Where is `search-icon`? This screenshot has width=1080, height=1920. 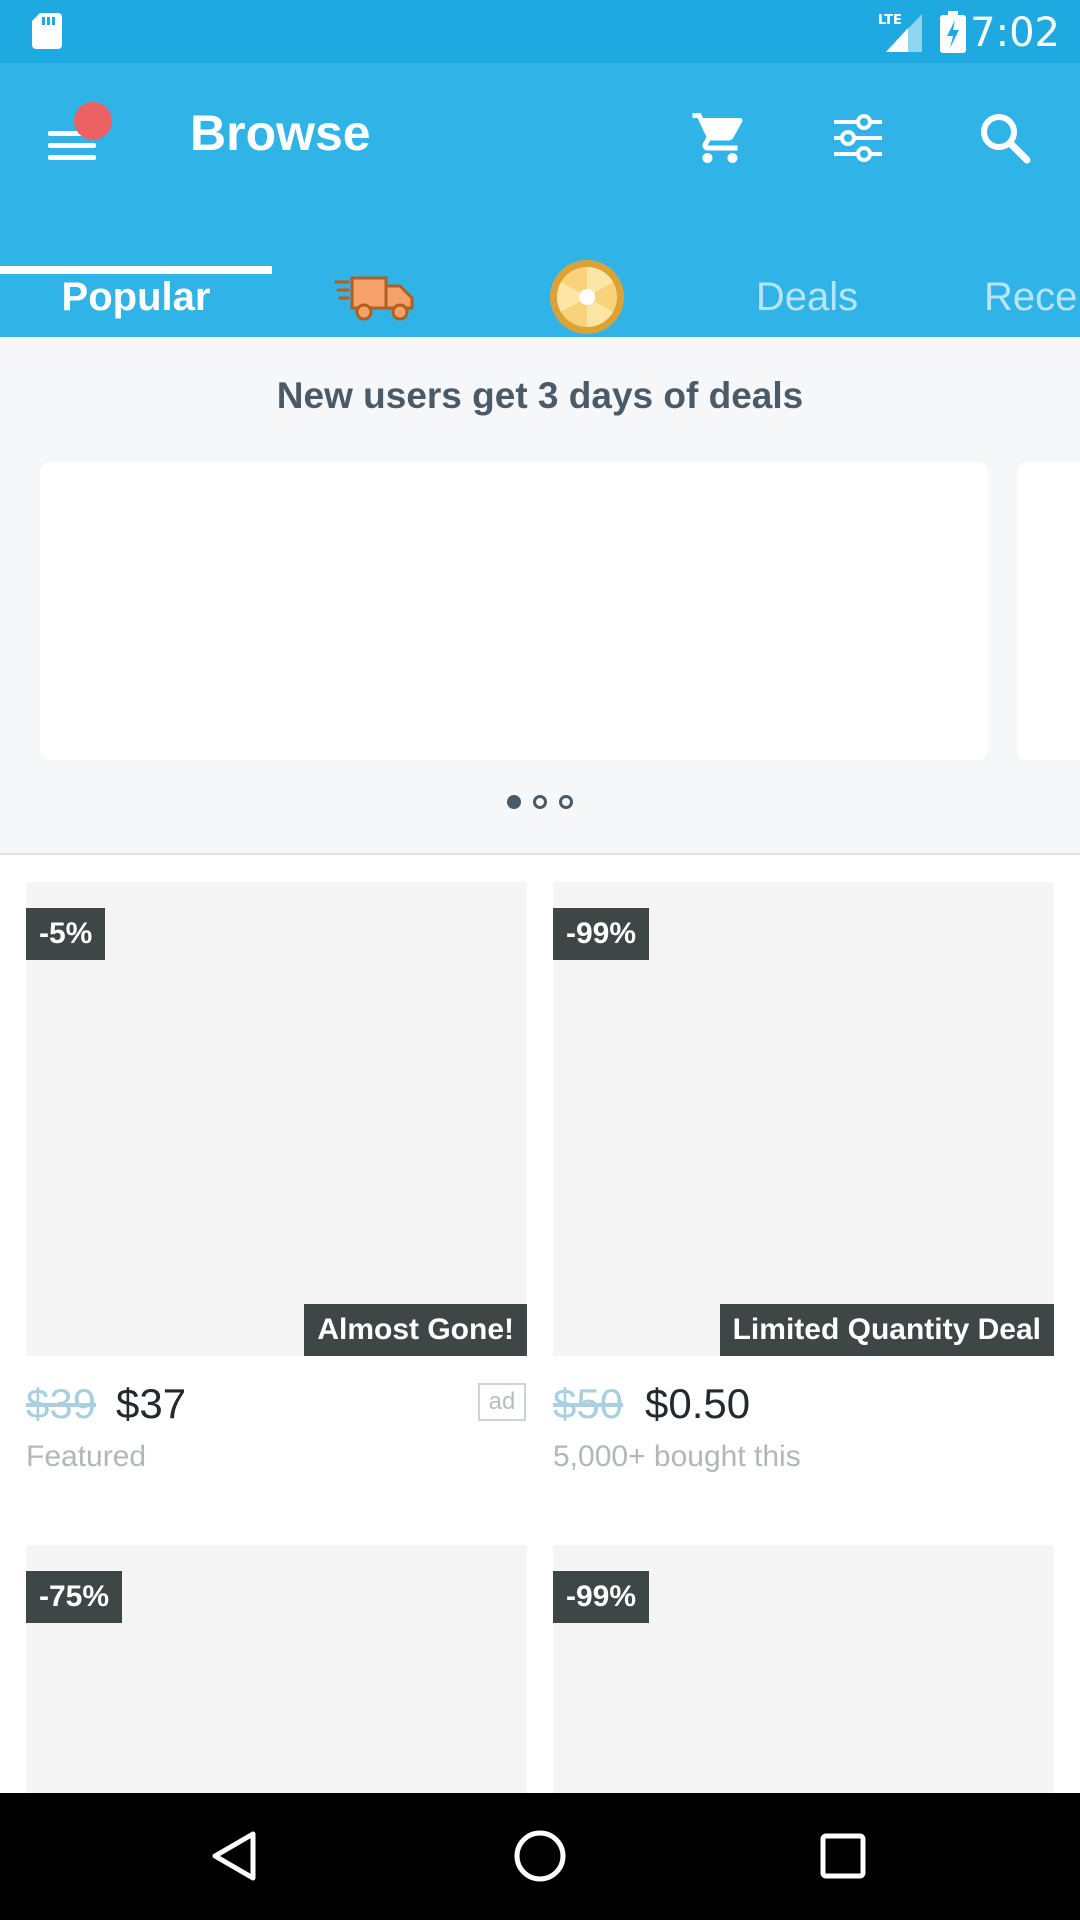 search-icon is located at coordinates (1006, 139).